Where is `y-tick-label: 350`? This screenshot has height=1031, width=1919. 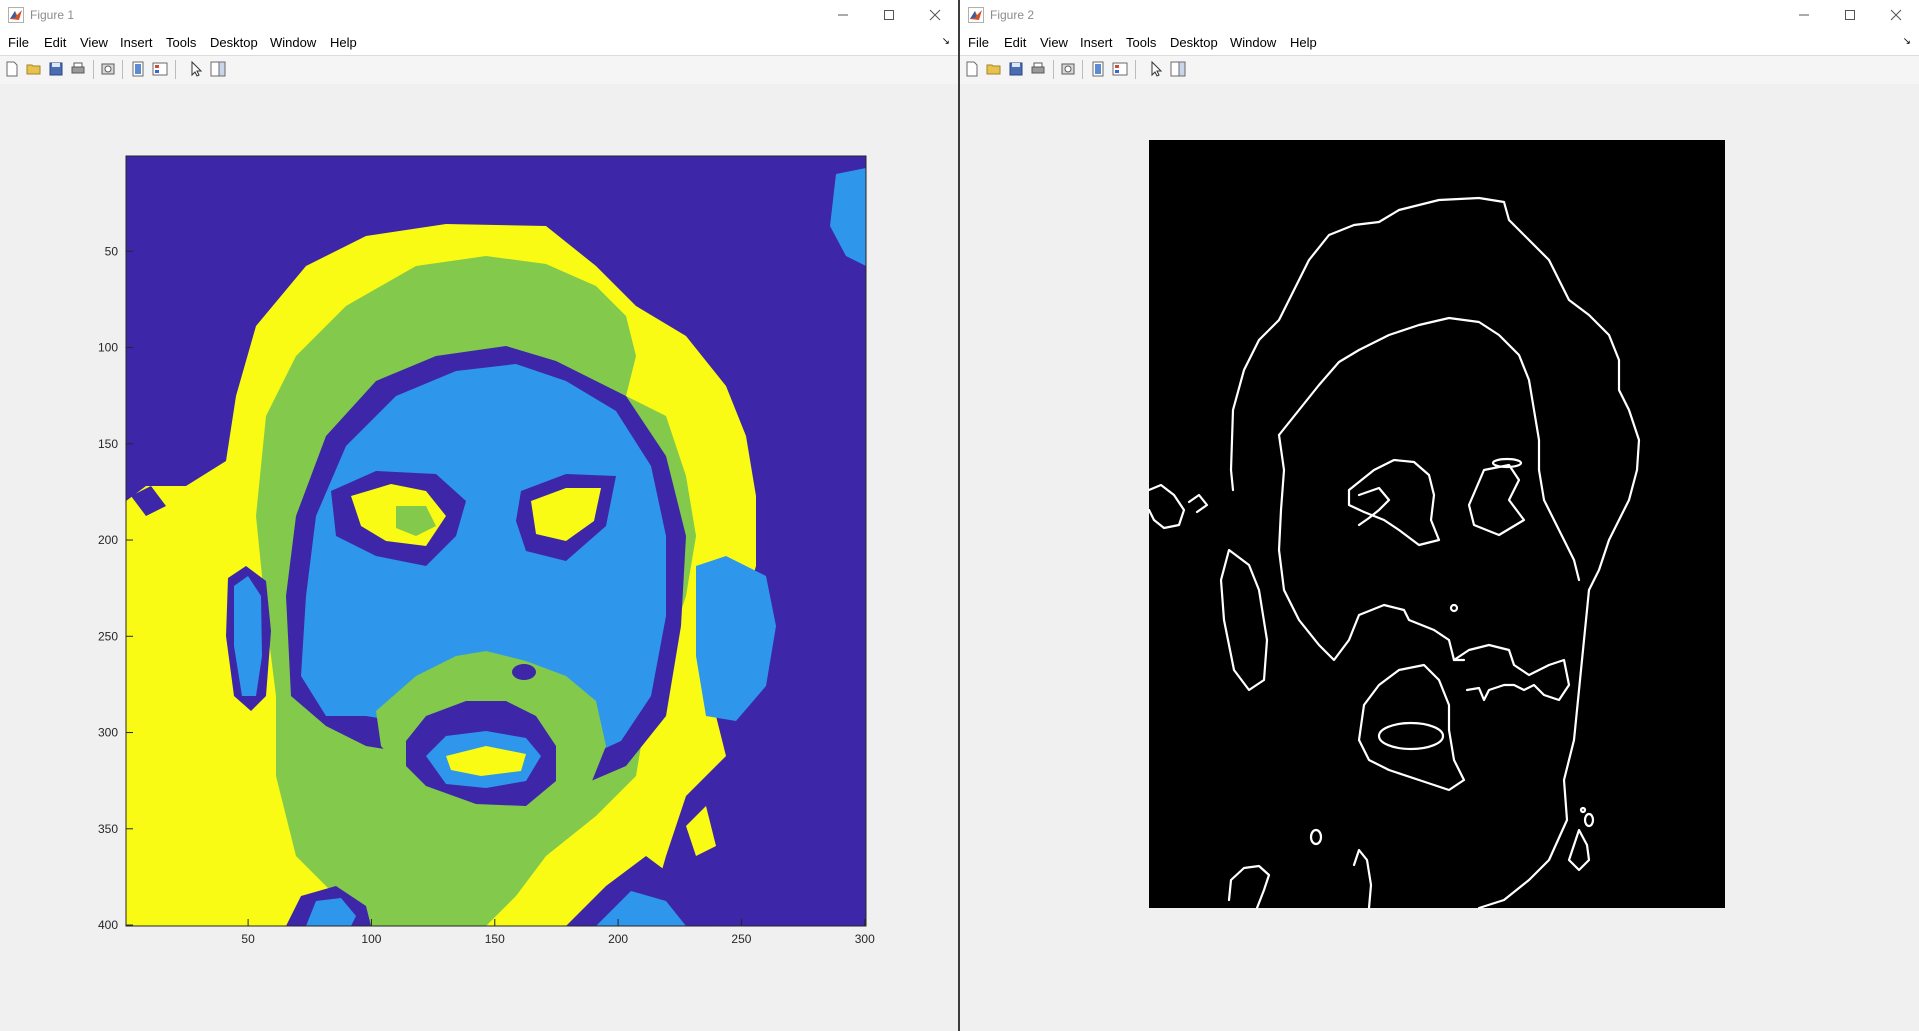 y-tick-label: 350 is located at coordinates (108, 829).